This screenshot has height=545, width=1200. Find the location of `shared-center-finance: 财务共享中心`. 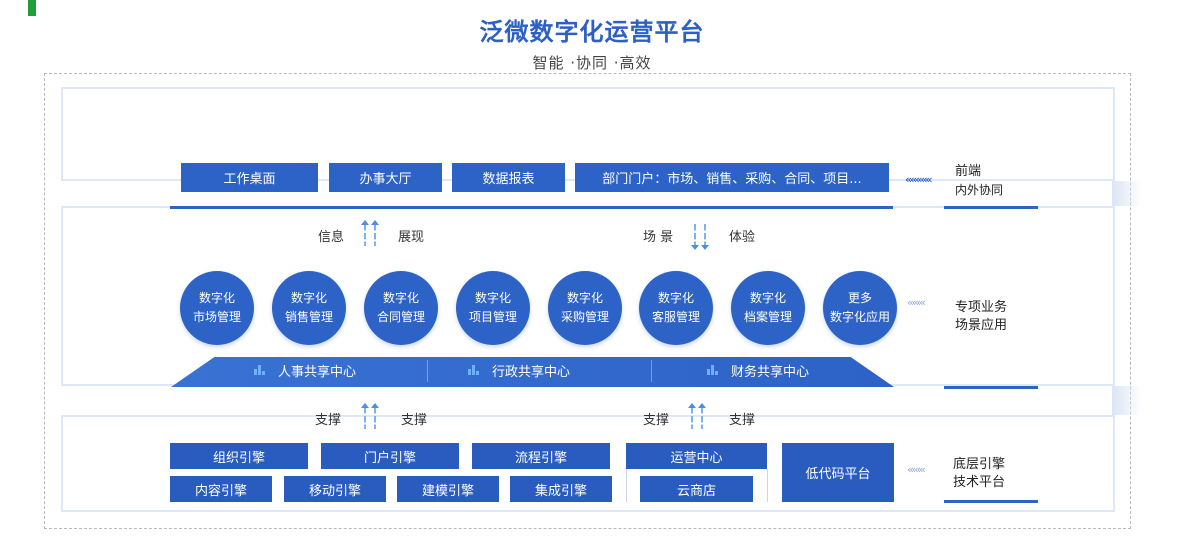

shared-center-finance: 财务共享中心 is located at coordinates (758, 370).